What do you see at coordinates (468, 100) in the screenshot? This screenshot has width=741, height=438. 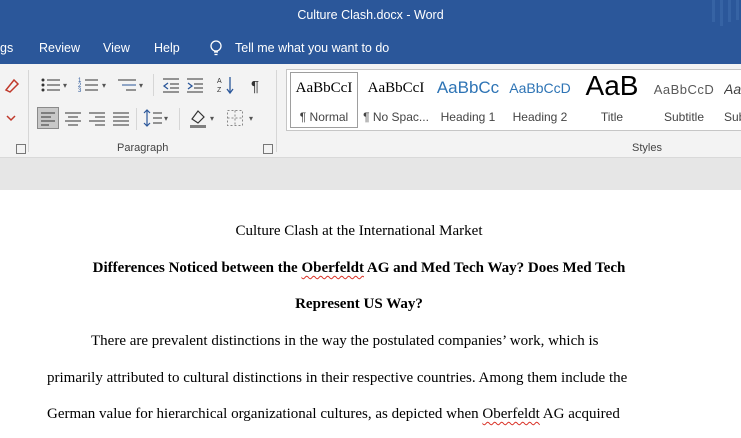 I see `style-heading-1: AaBbCc Heading 1` at bounding box center [468, 100].